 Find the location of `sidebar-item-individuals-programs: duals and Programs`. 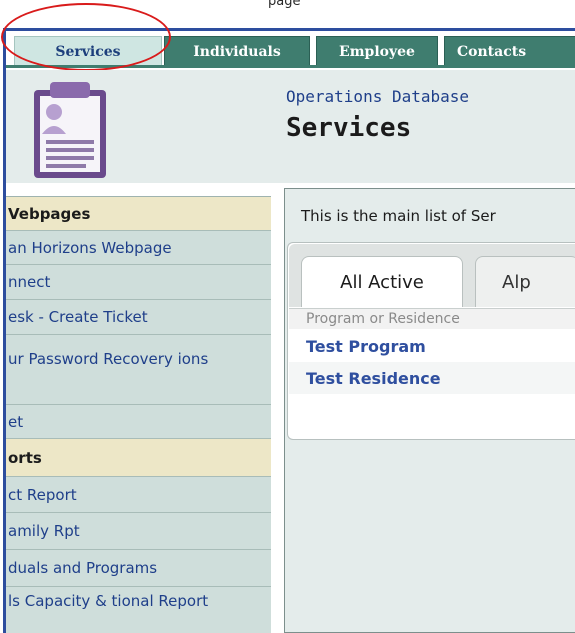

sidebar-item-individuals-programs: duals and Programs is located at coordinates (138, 568).